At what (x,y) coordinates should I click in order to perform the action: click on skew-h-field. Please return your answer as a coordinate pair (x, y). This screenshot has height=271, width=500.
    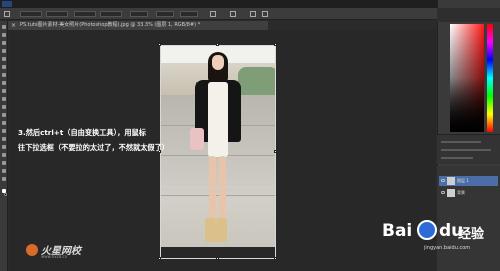
    Looking at the image, I should click on (165, 14).